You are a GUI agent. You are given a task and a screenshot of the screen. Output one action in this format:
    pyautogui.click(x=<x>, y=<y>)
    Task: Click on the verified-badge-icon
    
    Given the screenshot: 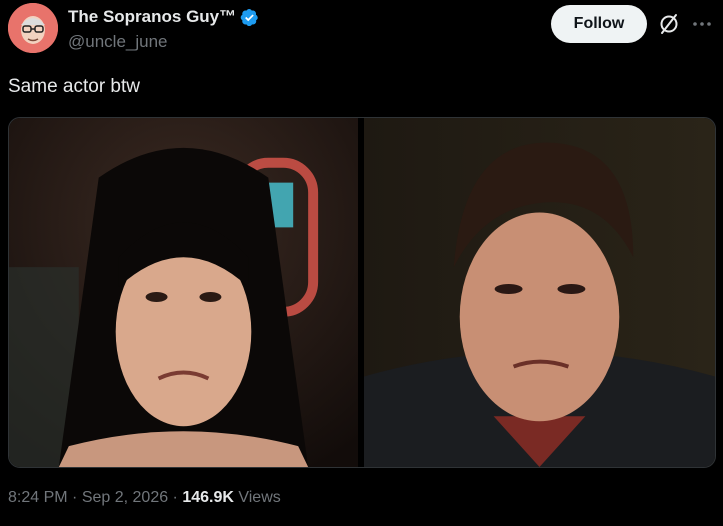 What is the action you would take?
    pyautogui.click(x=249, y=17)
    